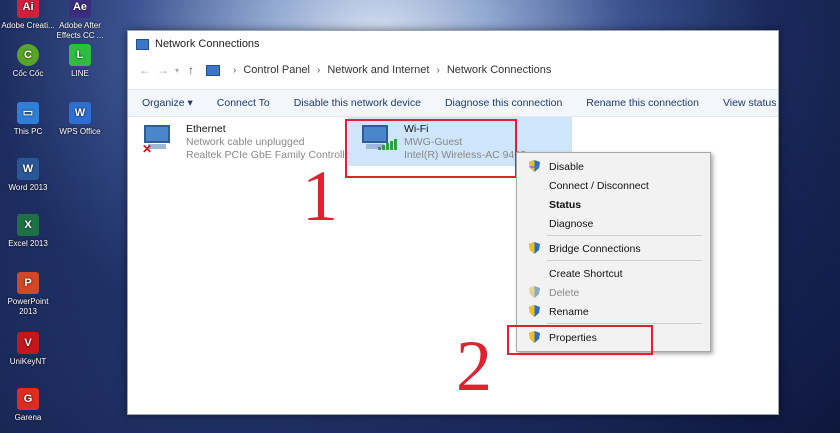  I want to click on step-2-label: 2, so click(474, 366).